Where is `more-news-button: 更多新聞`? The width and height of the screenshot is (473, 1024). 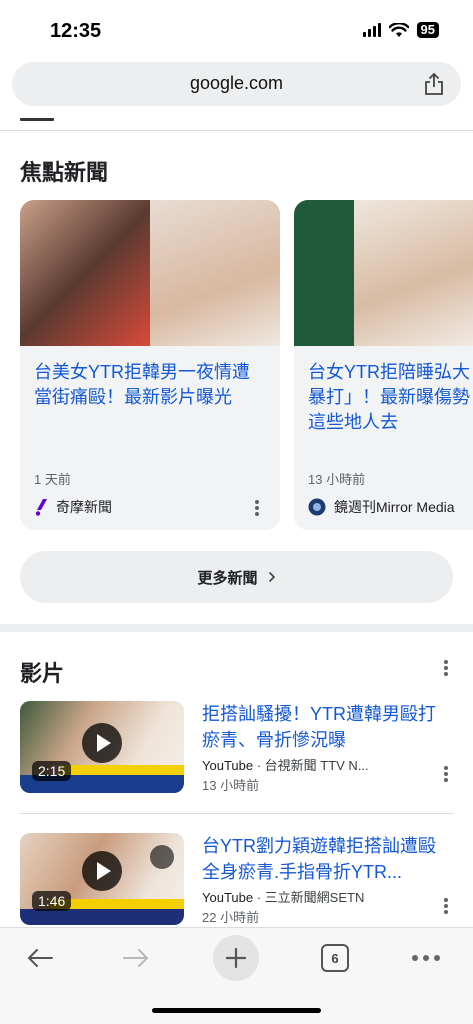
more-news-button: 更多新聞 is located at coordinates (236, 577).